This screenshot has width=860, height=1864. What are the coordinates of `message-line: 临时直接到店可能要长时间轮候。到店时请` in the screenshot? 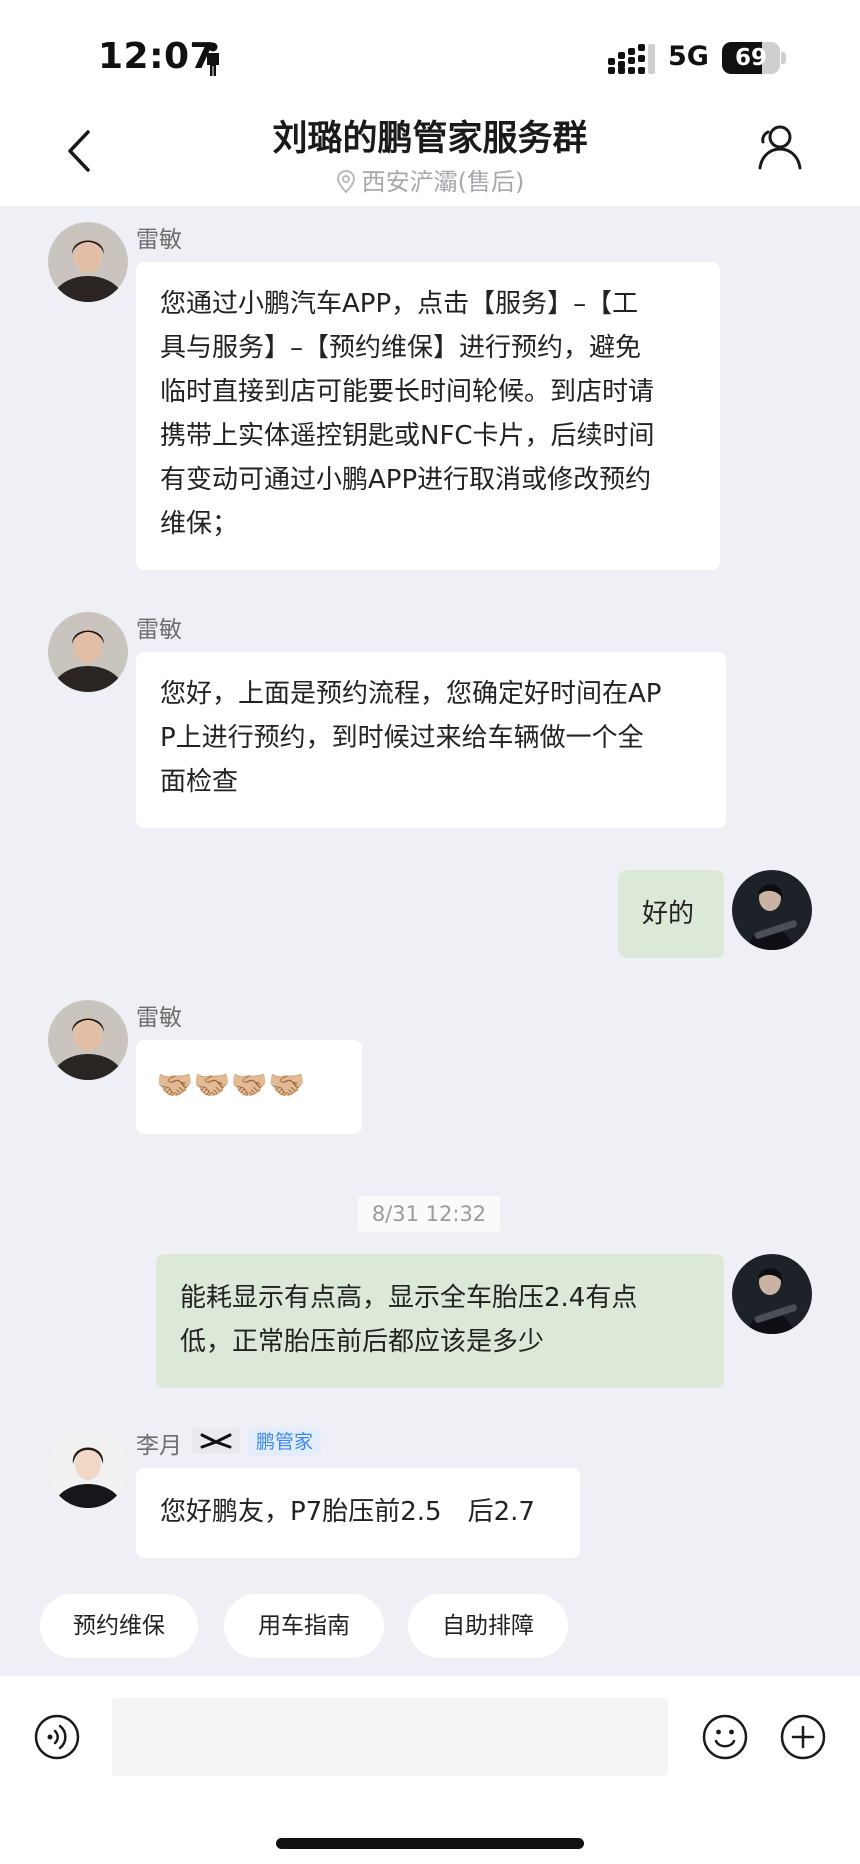 It's located at (407, 392).